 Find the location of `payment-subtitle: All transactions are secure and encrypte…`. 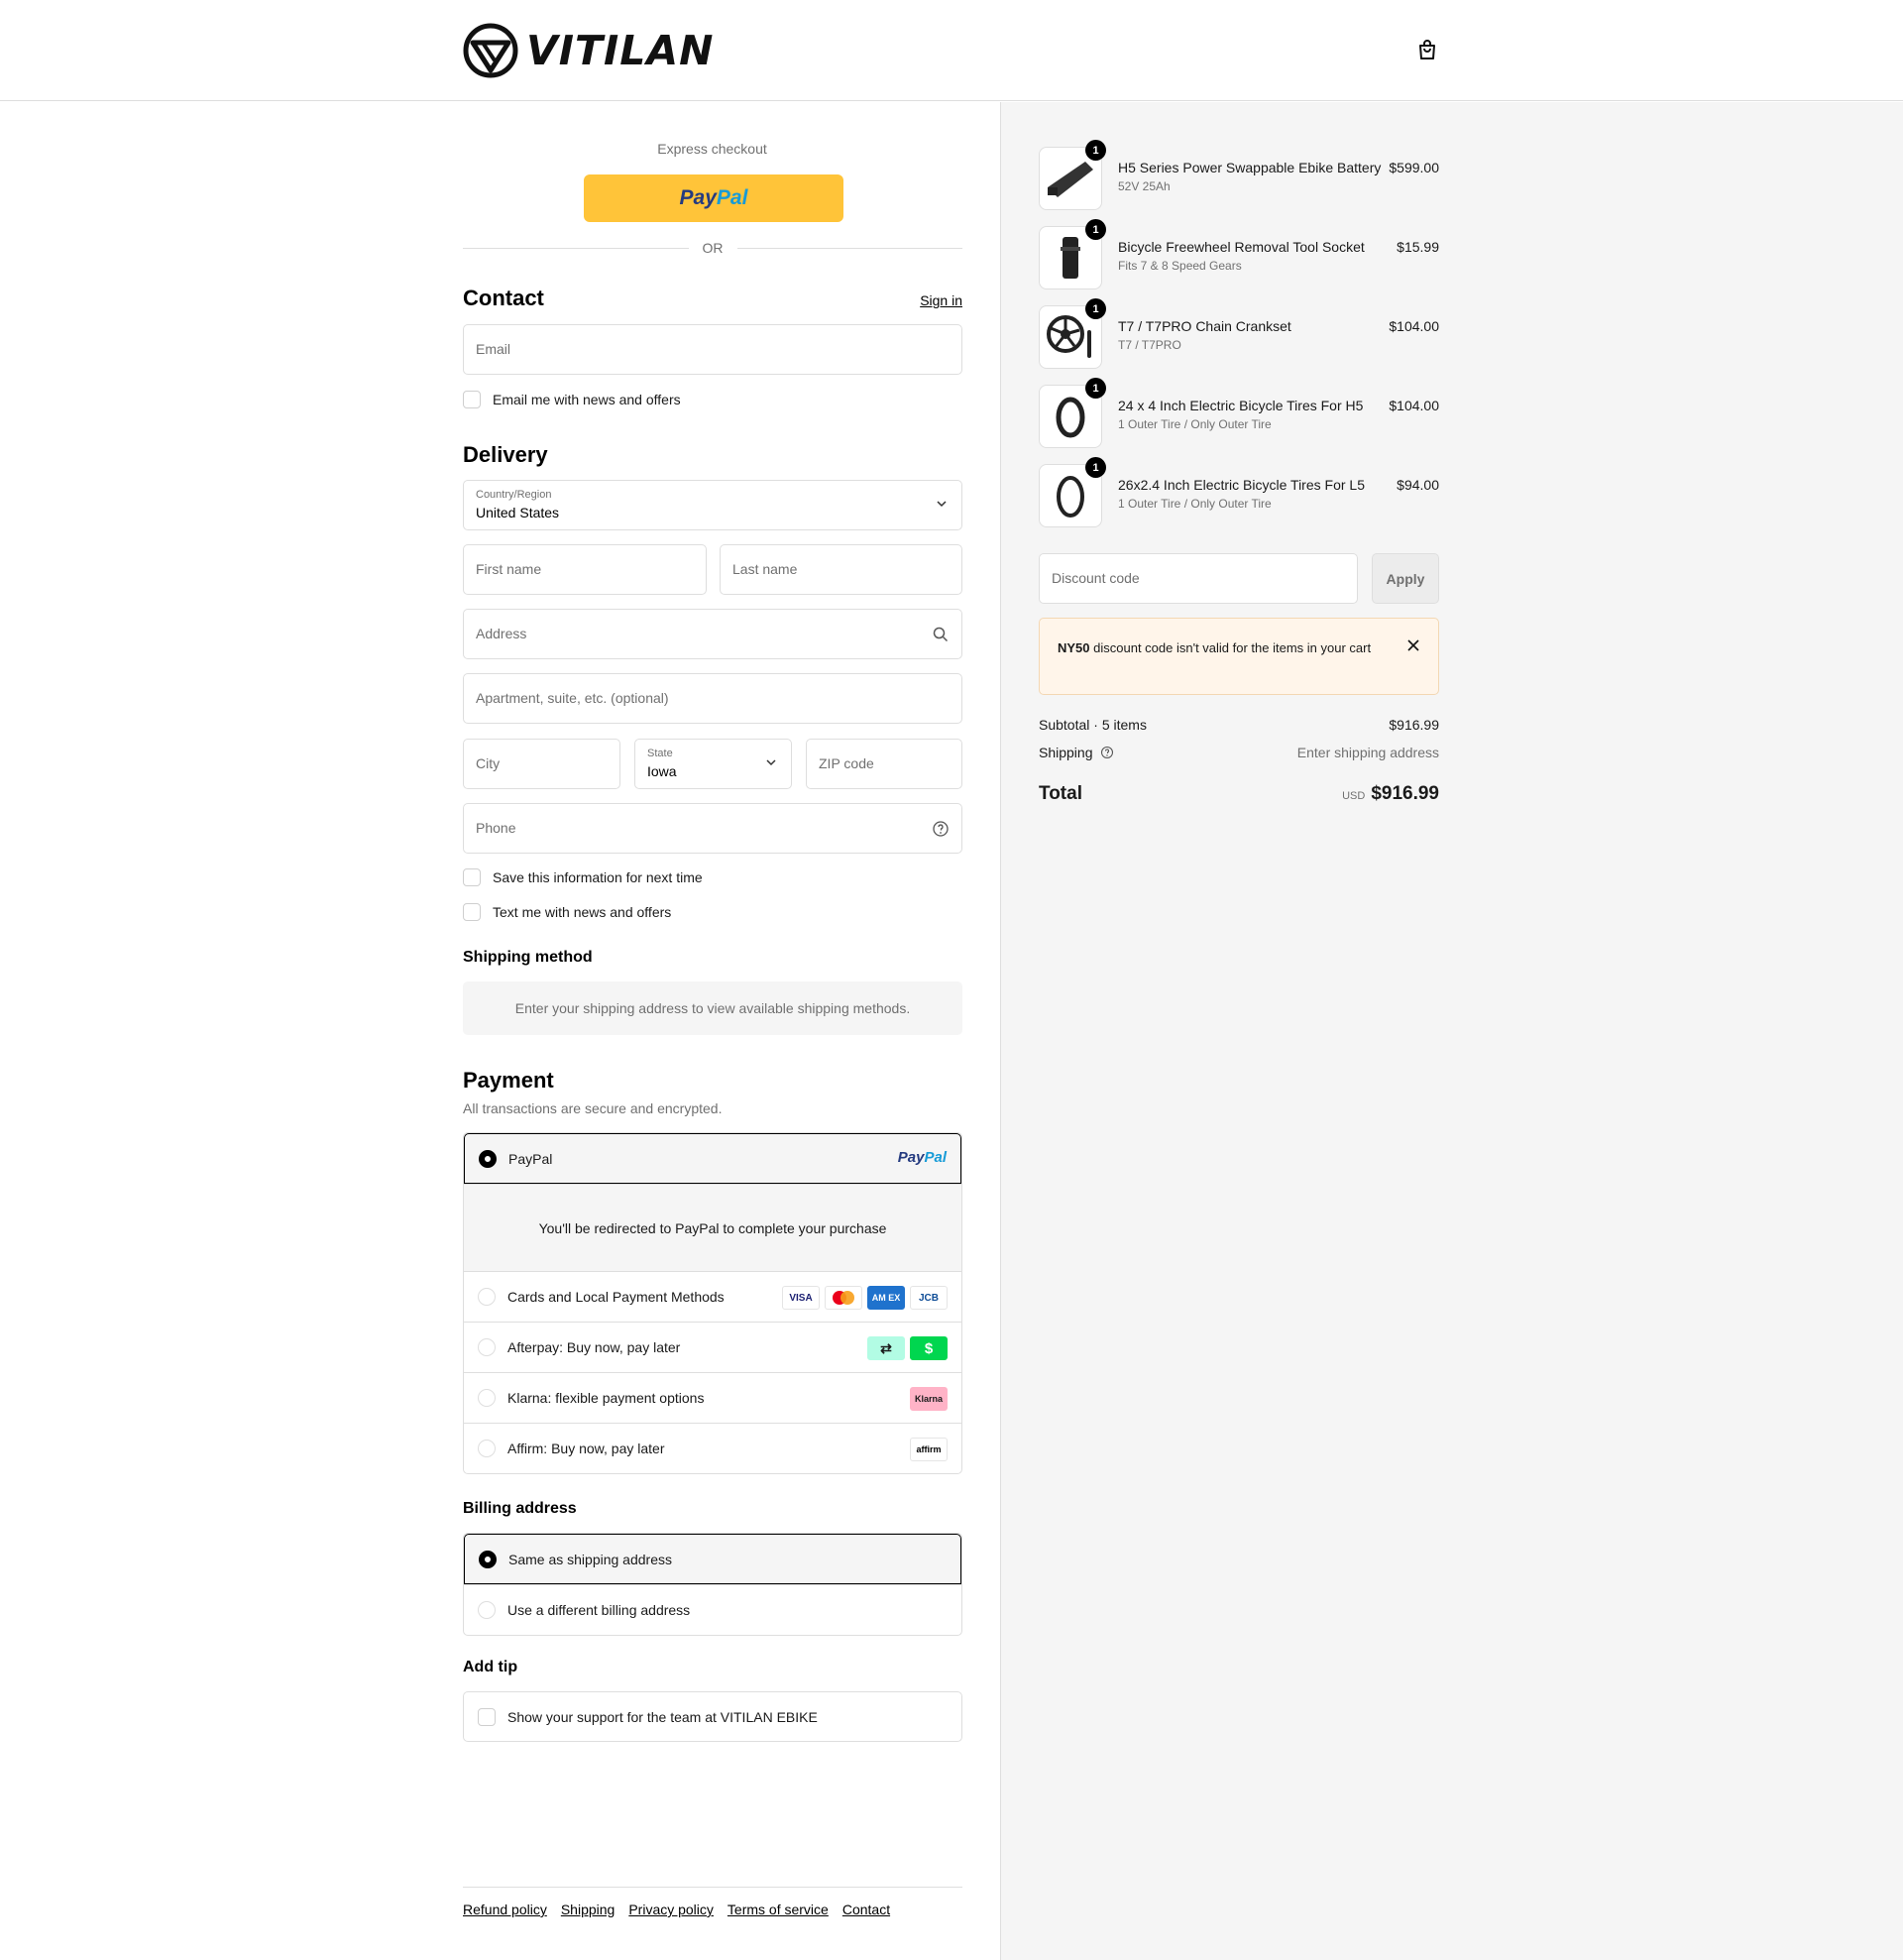

payment-subtitle: All transactions are secure and encrypte… is located at coordinates (593, 1108).